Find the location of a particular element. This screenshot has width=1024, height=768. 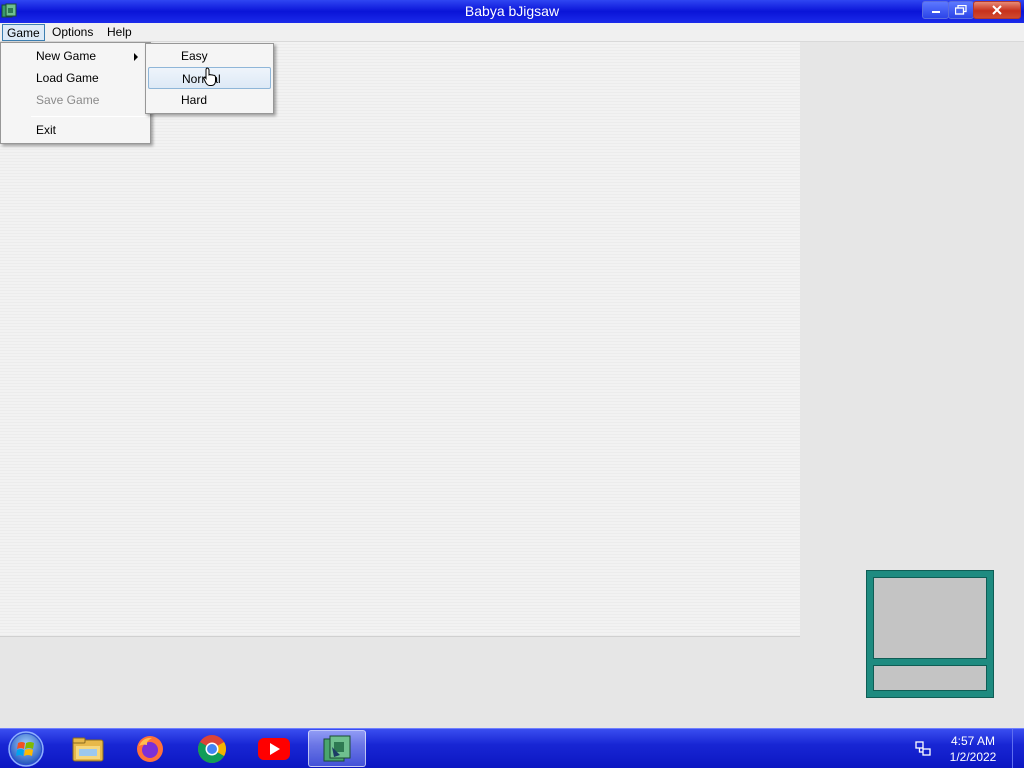

menu-item-new-game: New Game is located at coordinates (75, 56).